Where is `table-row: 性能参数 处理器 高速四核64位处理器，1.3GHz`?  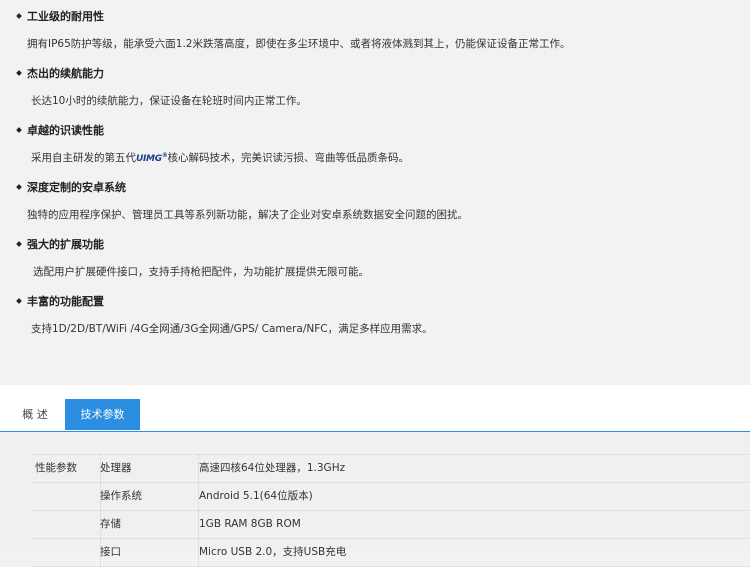 table-row: 性能参数 处理器 高速四核64位处理器，1.3GHz is located at coordinates (391, 469).